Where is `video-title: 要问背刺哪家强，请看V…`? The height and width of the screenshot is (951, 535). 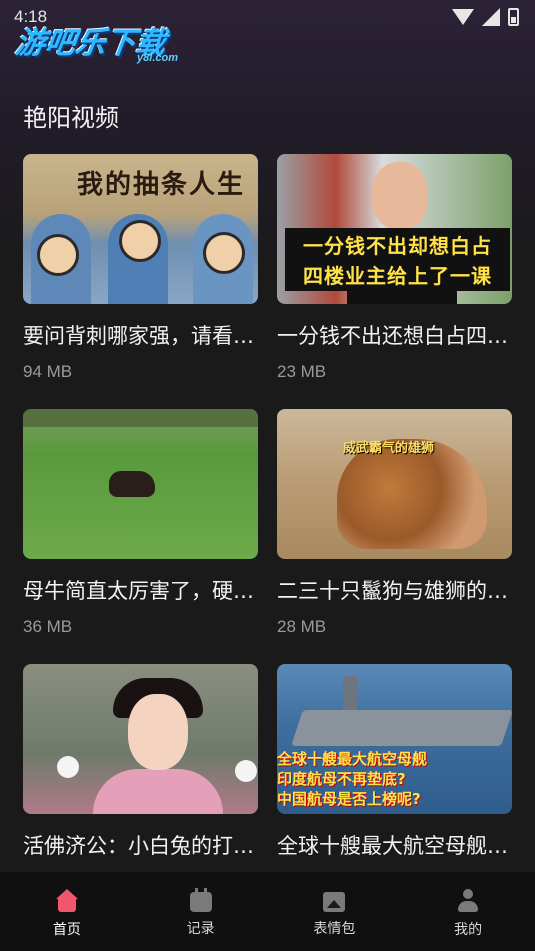
video-title: 要问背刺哪家强，请看V… is located at coordinates (143, 335).